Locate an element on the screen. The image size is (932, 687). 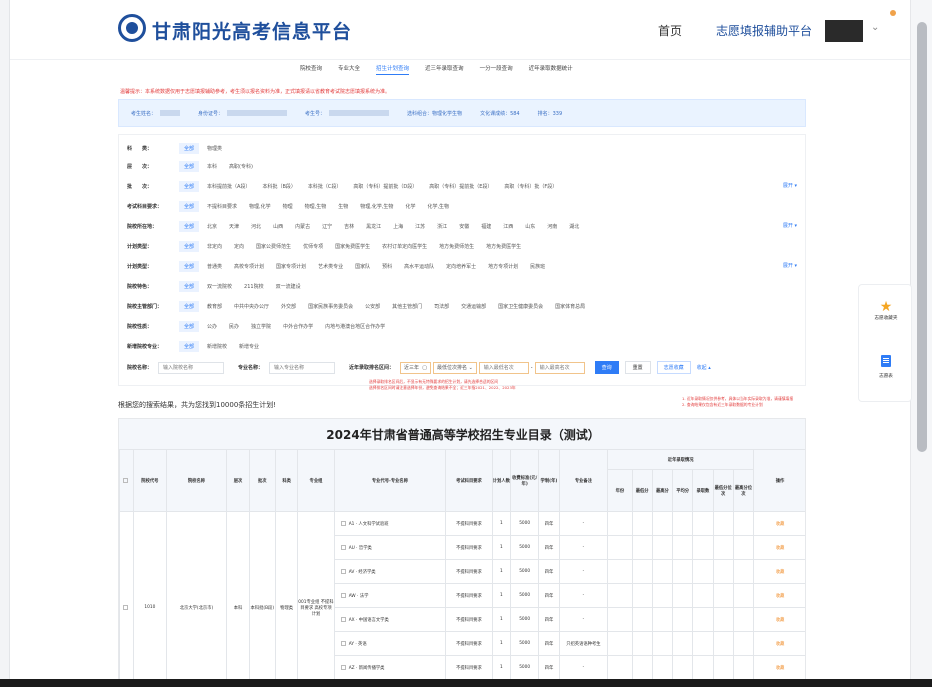
filter-option: 国家队 is located at coordinates (362, 266).